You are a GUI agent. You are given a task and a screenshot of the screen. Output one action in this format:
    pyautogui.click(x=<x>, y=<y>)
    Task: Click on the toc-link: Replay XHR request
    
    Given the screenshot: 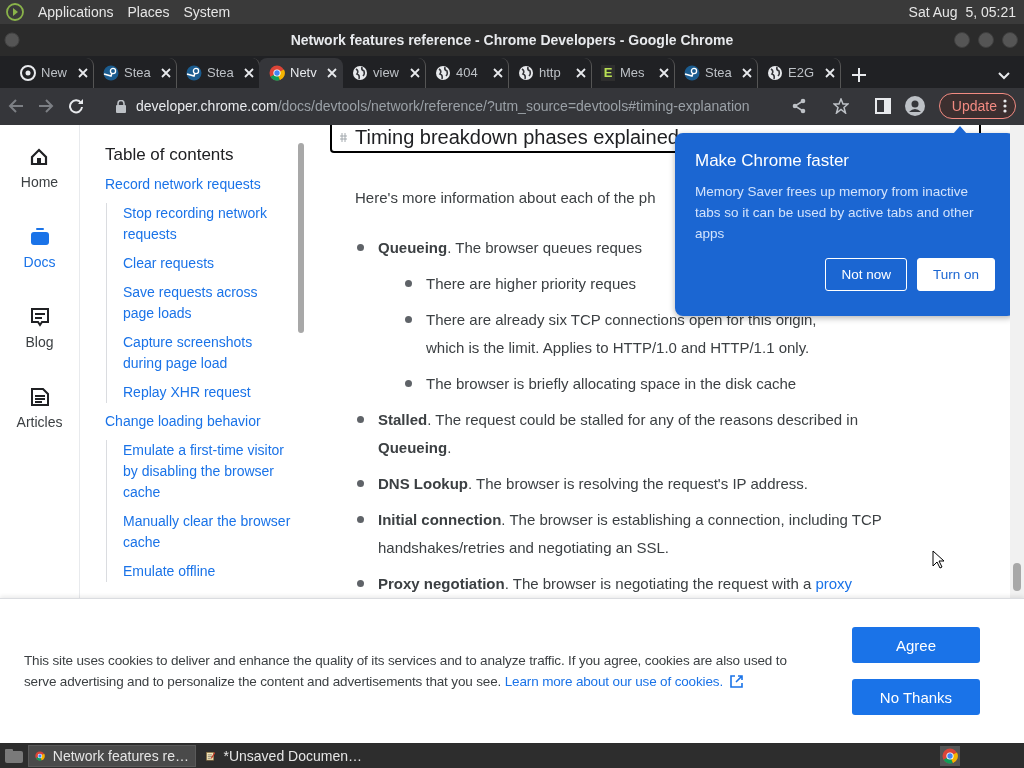 What is the action you would take?
    pyautogui.click(x=207, y=392)
    